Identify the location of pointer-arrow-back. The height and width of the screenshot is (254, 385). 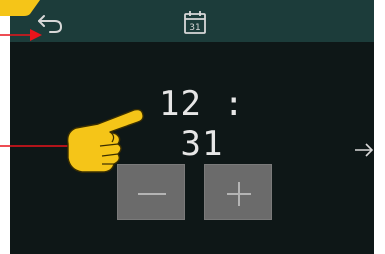
(21, 35).